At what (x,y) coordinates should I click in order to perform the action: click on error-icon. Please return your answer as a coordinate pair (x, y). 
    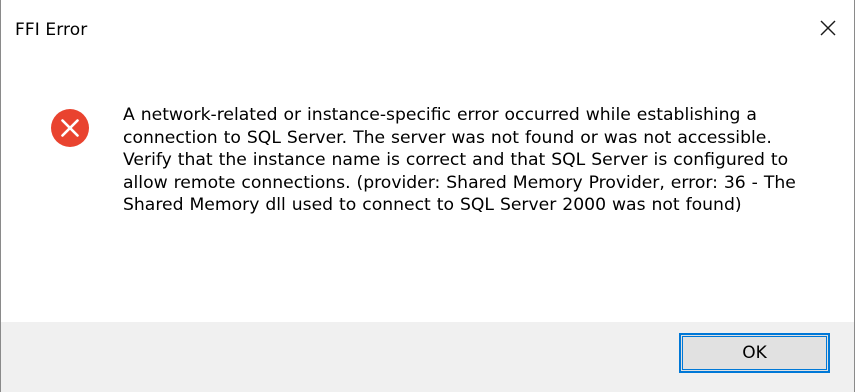
    Looking at the image, I should click on (70, 128).